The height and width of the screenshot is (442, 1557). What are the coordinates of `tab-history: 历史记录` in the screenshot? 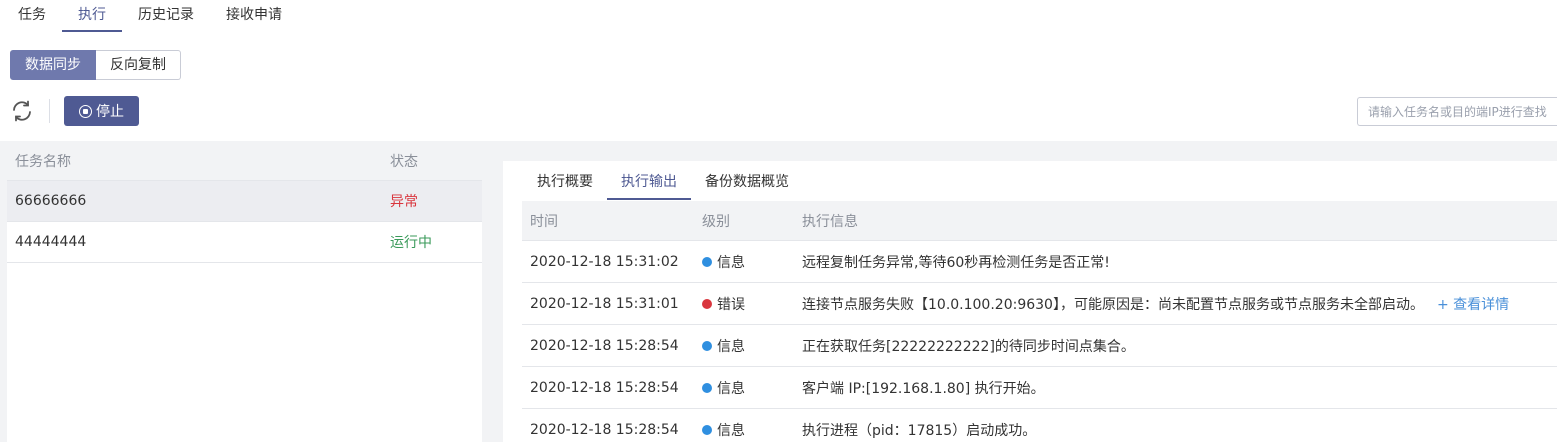 It's located at (166, 16).